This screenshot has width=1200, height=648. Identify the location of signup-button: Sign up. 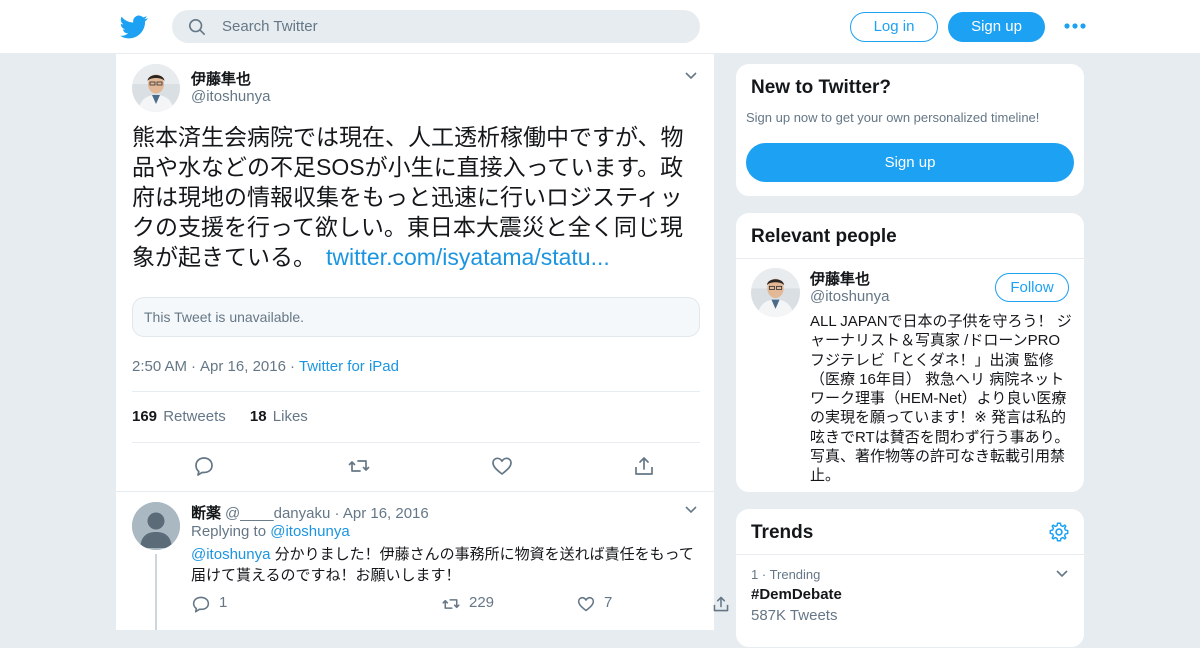
(996, 27).